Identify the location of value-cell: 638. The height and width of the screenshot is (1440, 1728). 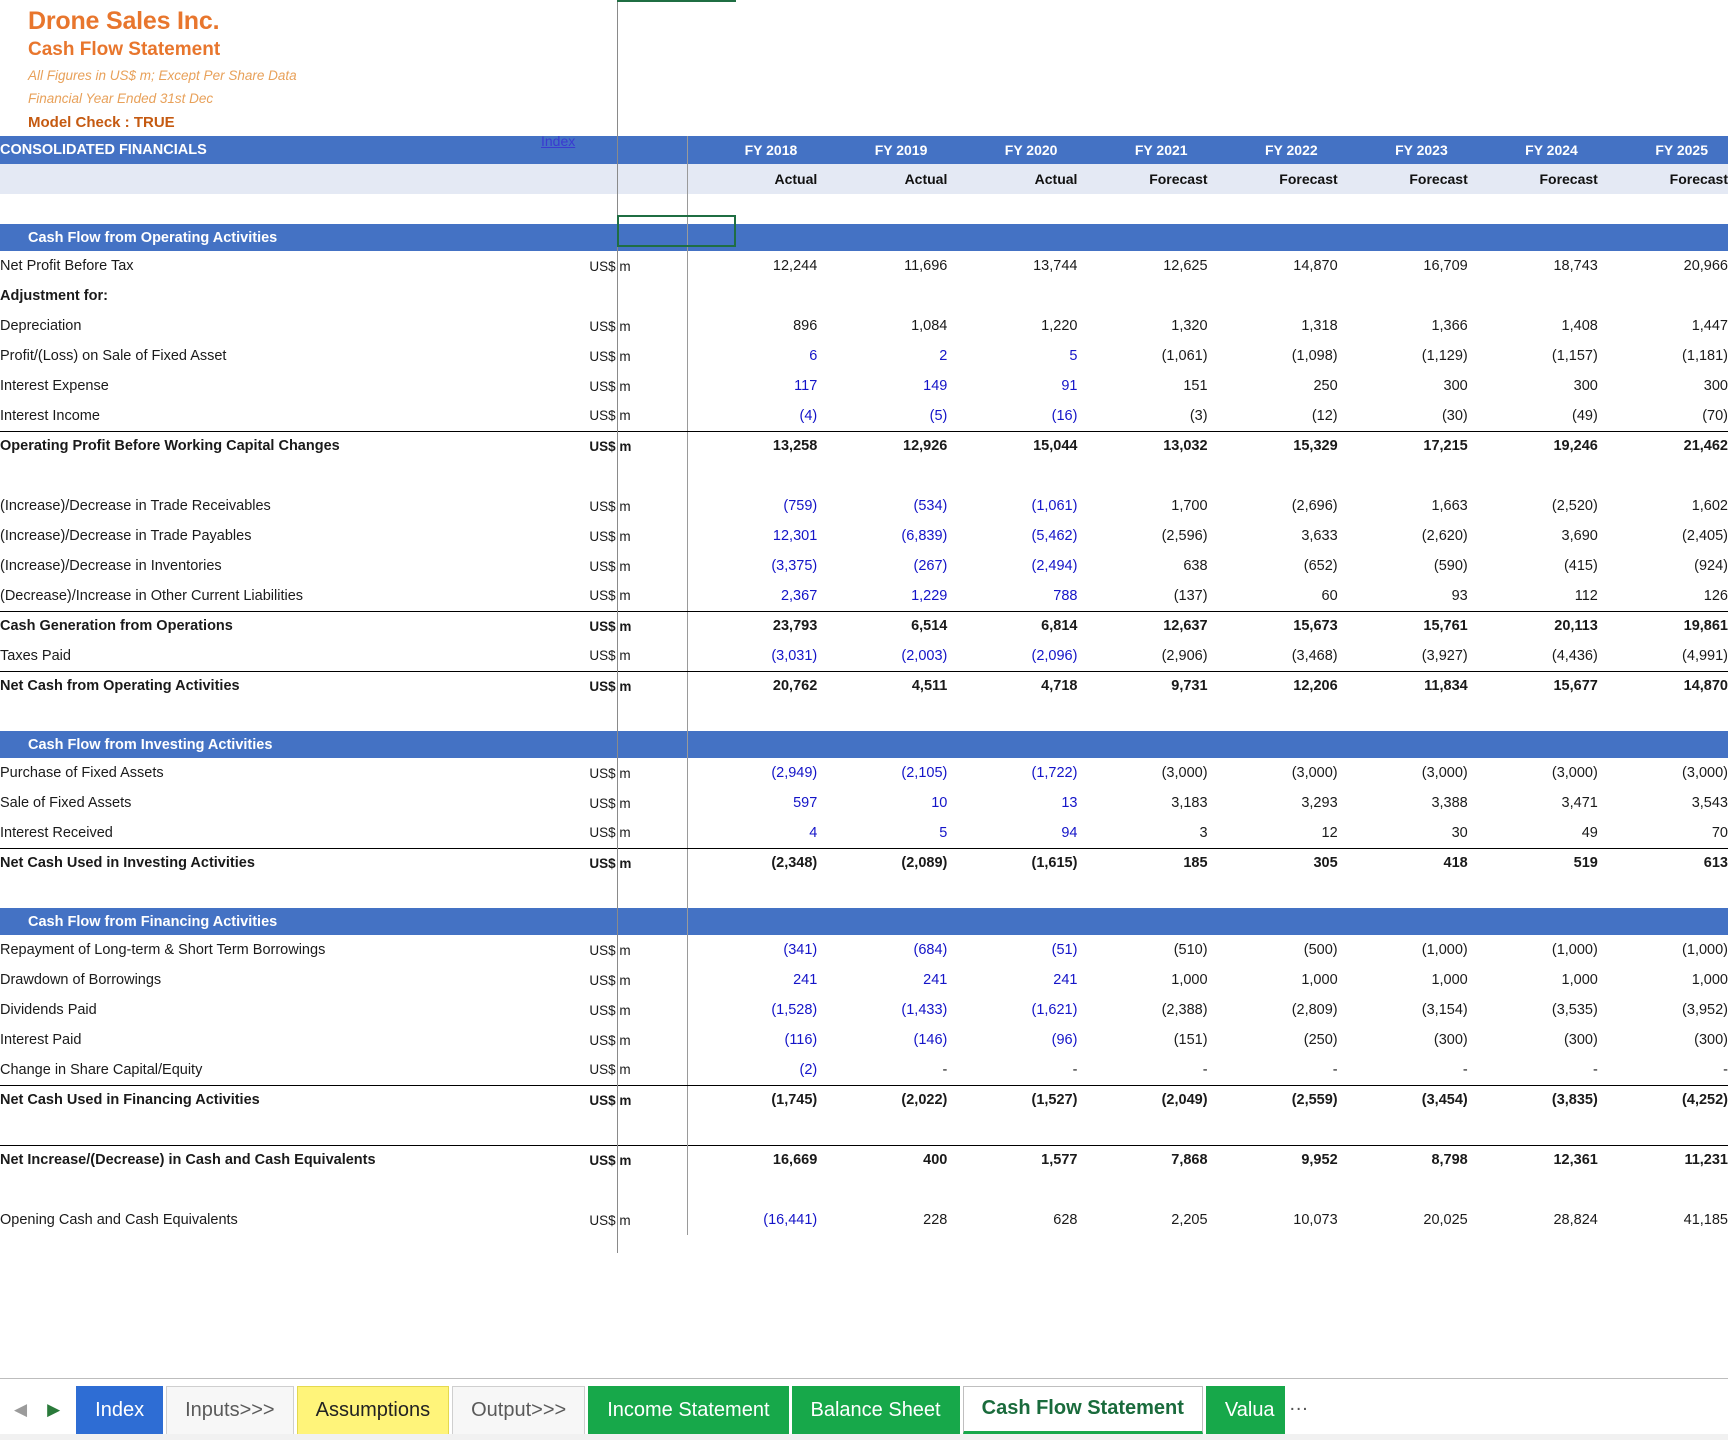
(1142, 566).